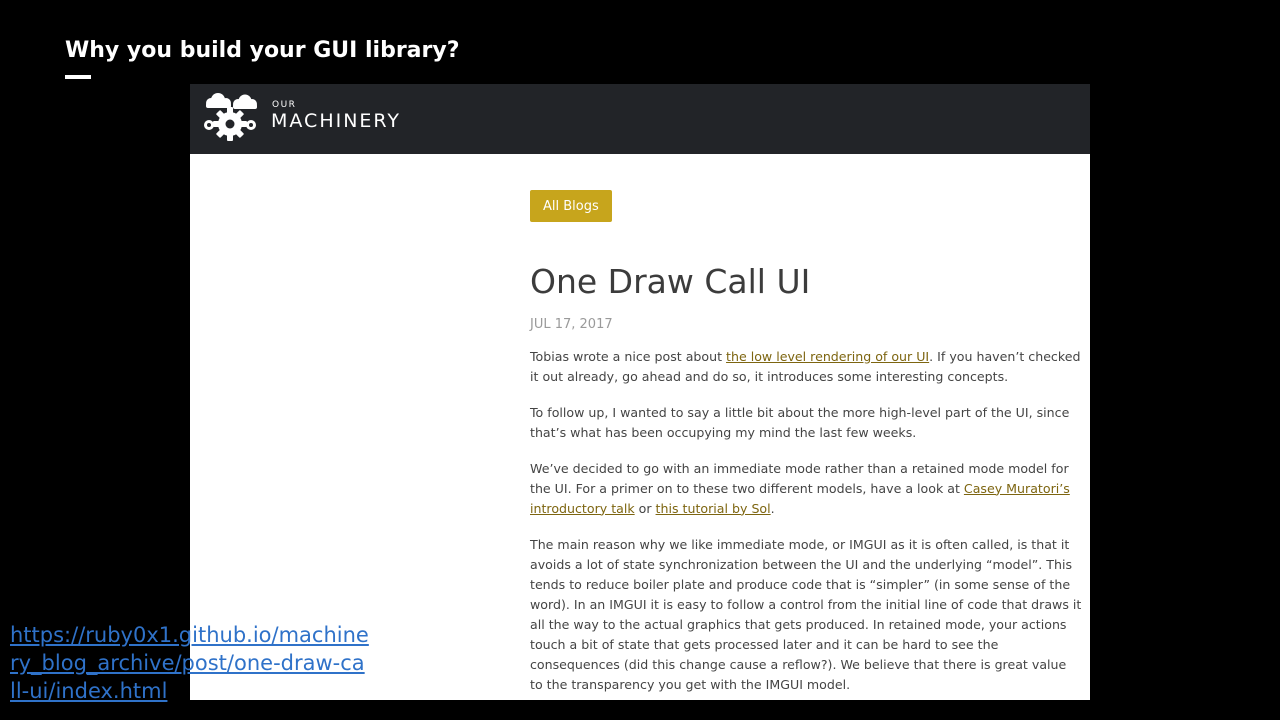  Describe the element at coordinates (262, 50) in the screenshot. I see `slide-title: Why you build your GUI library?` at that location.